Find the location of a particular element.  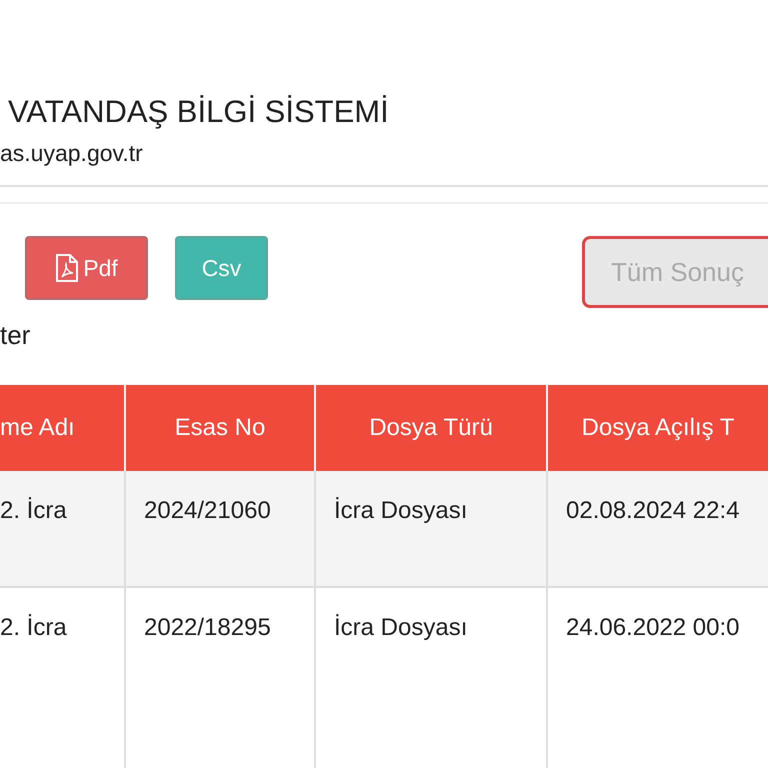

site-address: as.uyap.gov.tr is located at coordinates (72, 153).